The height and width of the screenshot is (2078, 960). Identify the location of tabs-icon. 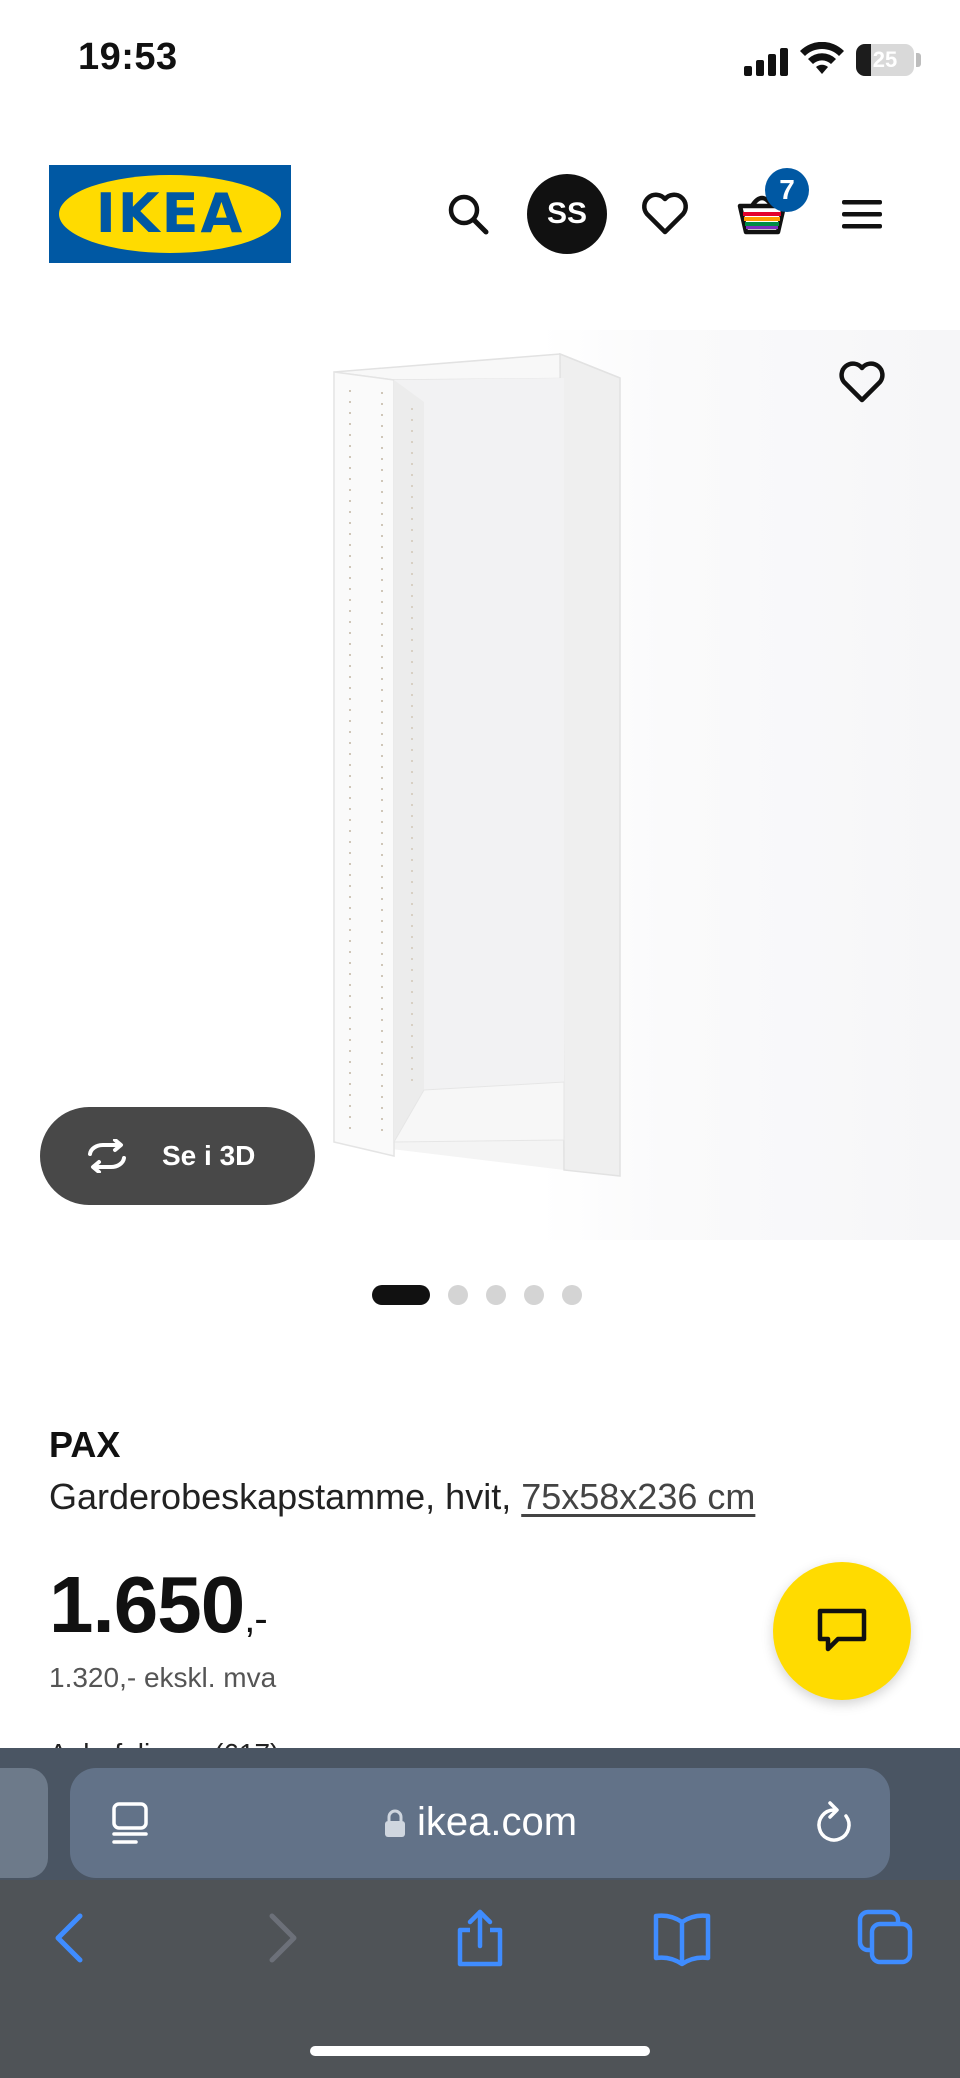
(886, 1938).